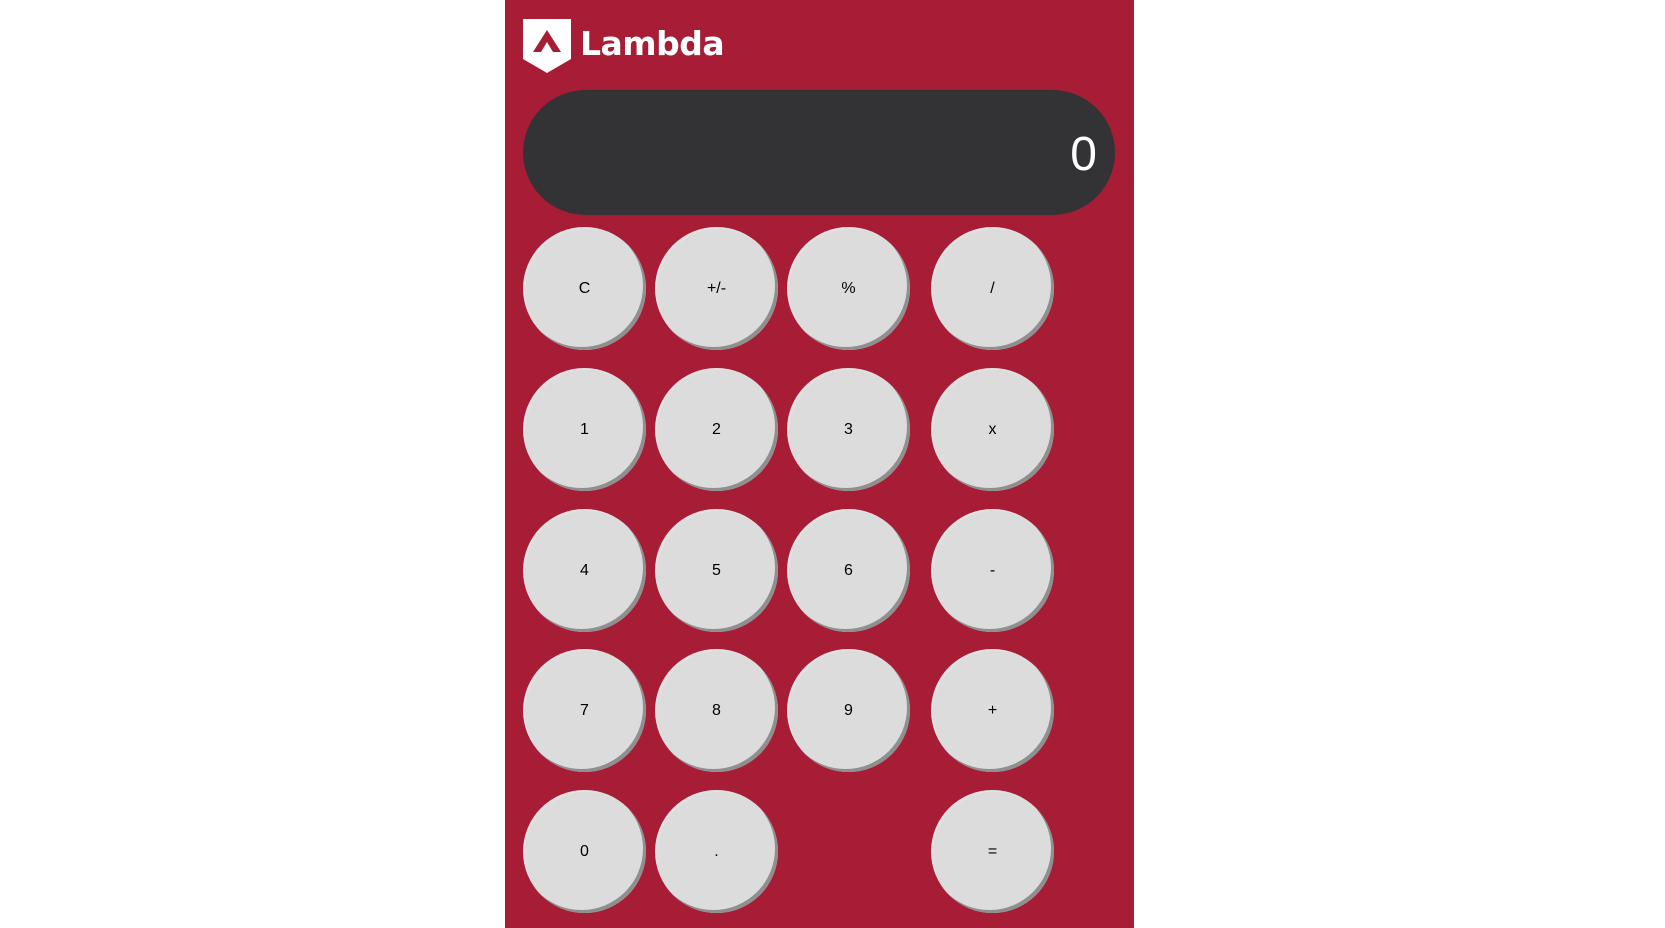 The width and height of the screenshot is (1665, 928). Describe the element at coordinates (992, 851) in the screenshot. I see `equals-button: =` at that location.